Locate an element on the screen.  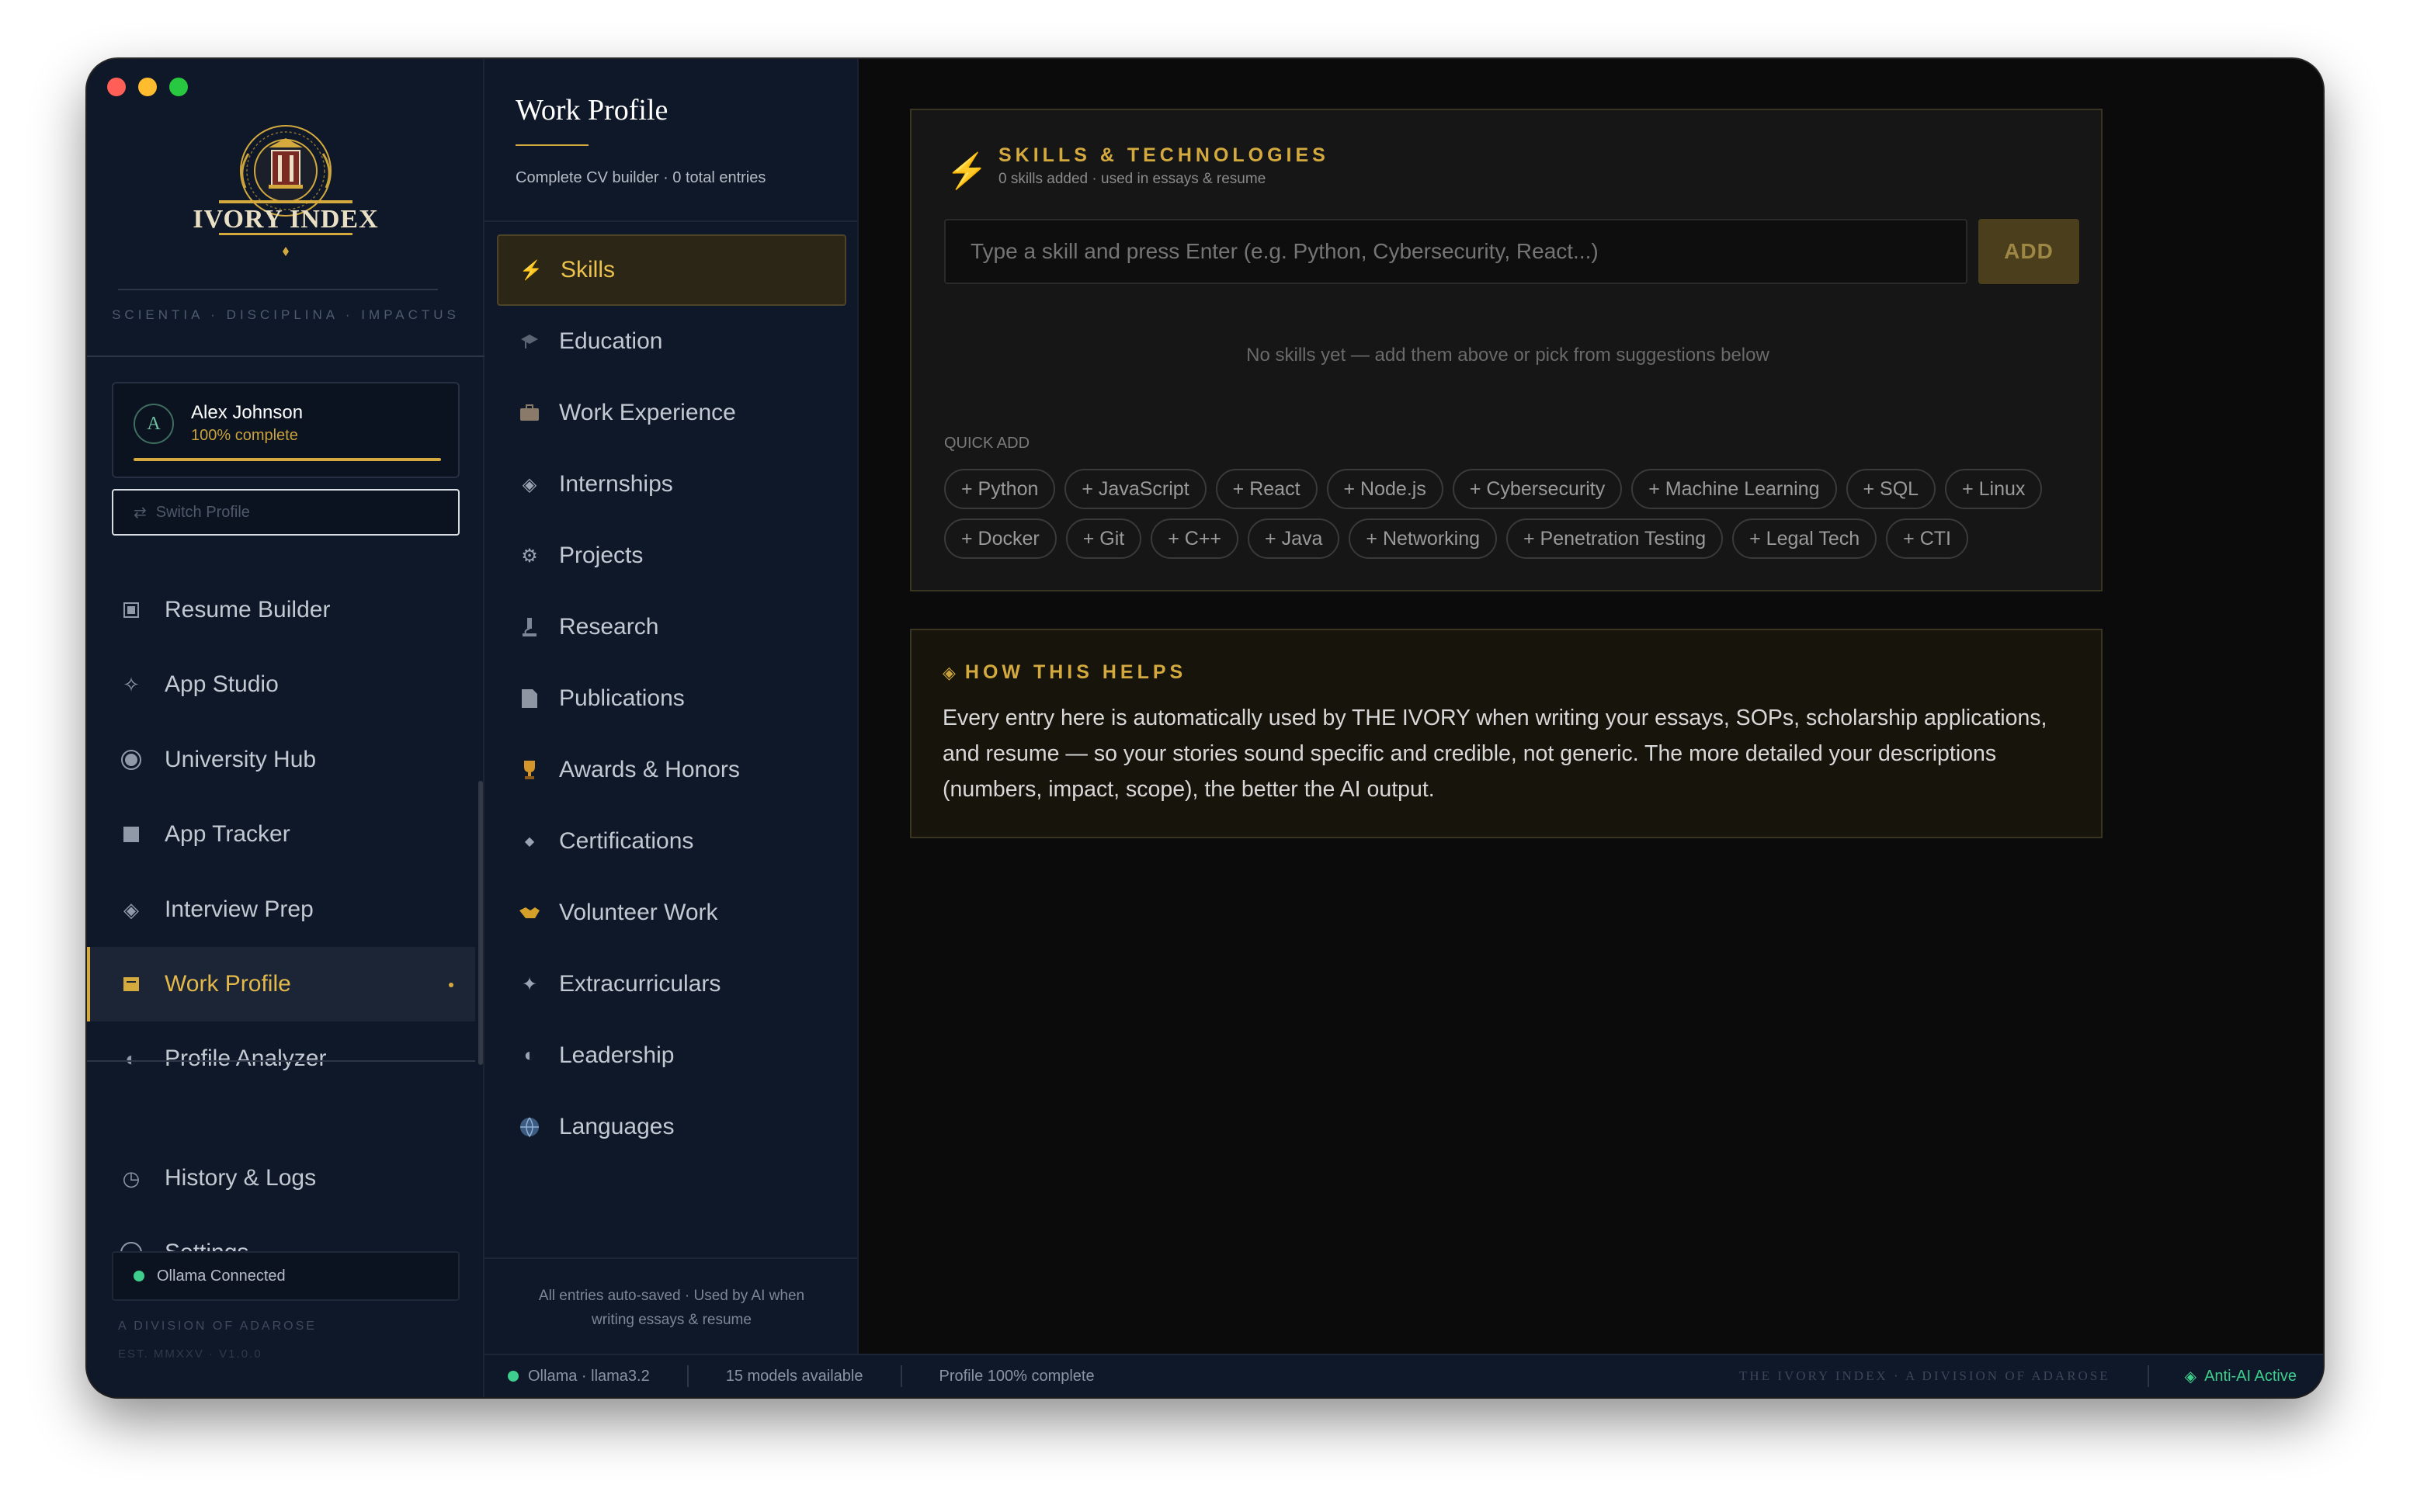
how-this-helps-header: ◈ HOW THIS HELPS is located at coordinates (1064, 672).